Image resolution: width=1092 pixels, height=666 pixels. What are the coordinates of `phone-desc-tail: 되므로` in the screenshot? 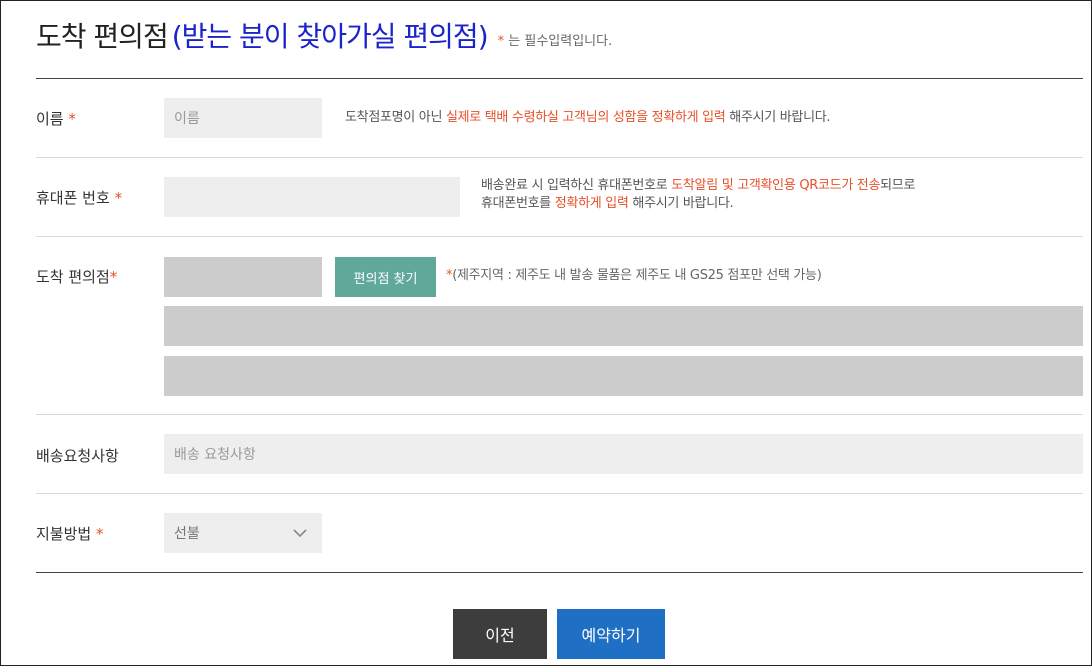 It's located at (898, 185).